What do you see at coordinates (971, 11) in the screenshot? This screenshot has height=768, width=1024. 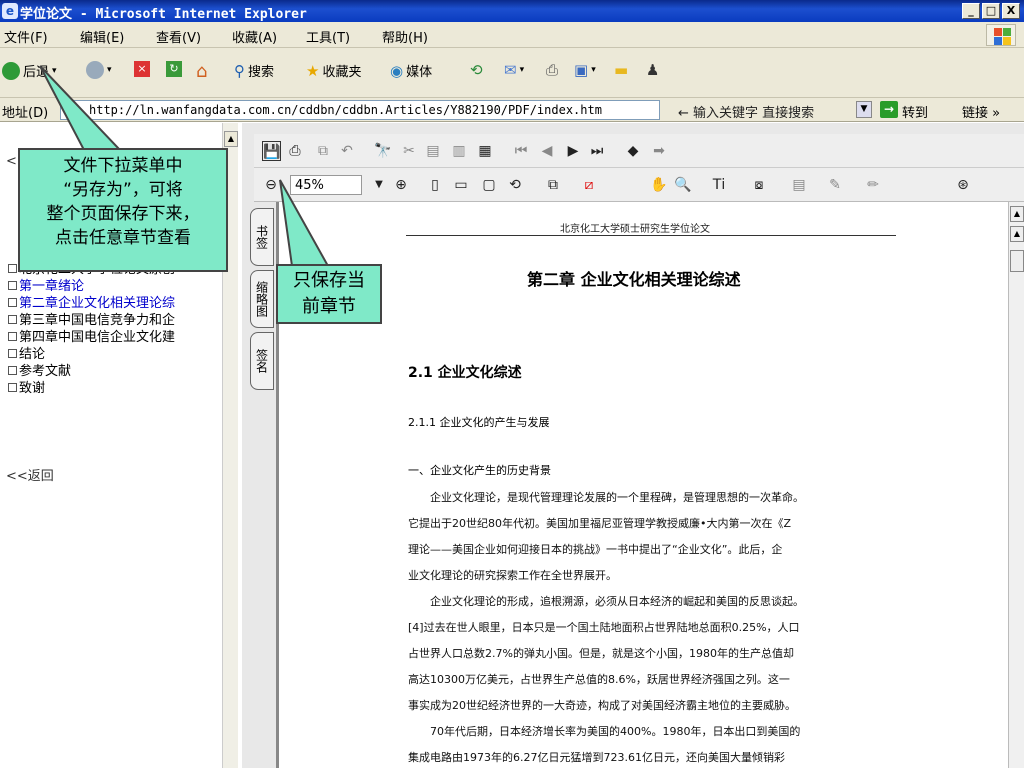 I see `minimize-button: _` at bounding box center [971, 11].